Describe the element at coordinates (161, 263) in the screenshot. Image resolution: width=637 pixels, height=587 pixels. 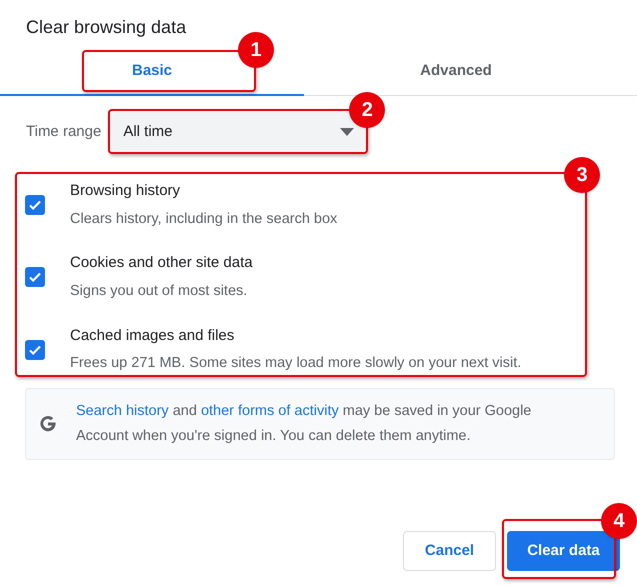
I see `option-title: Cookies and other site data` at that location.